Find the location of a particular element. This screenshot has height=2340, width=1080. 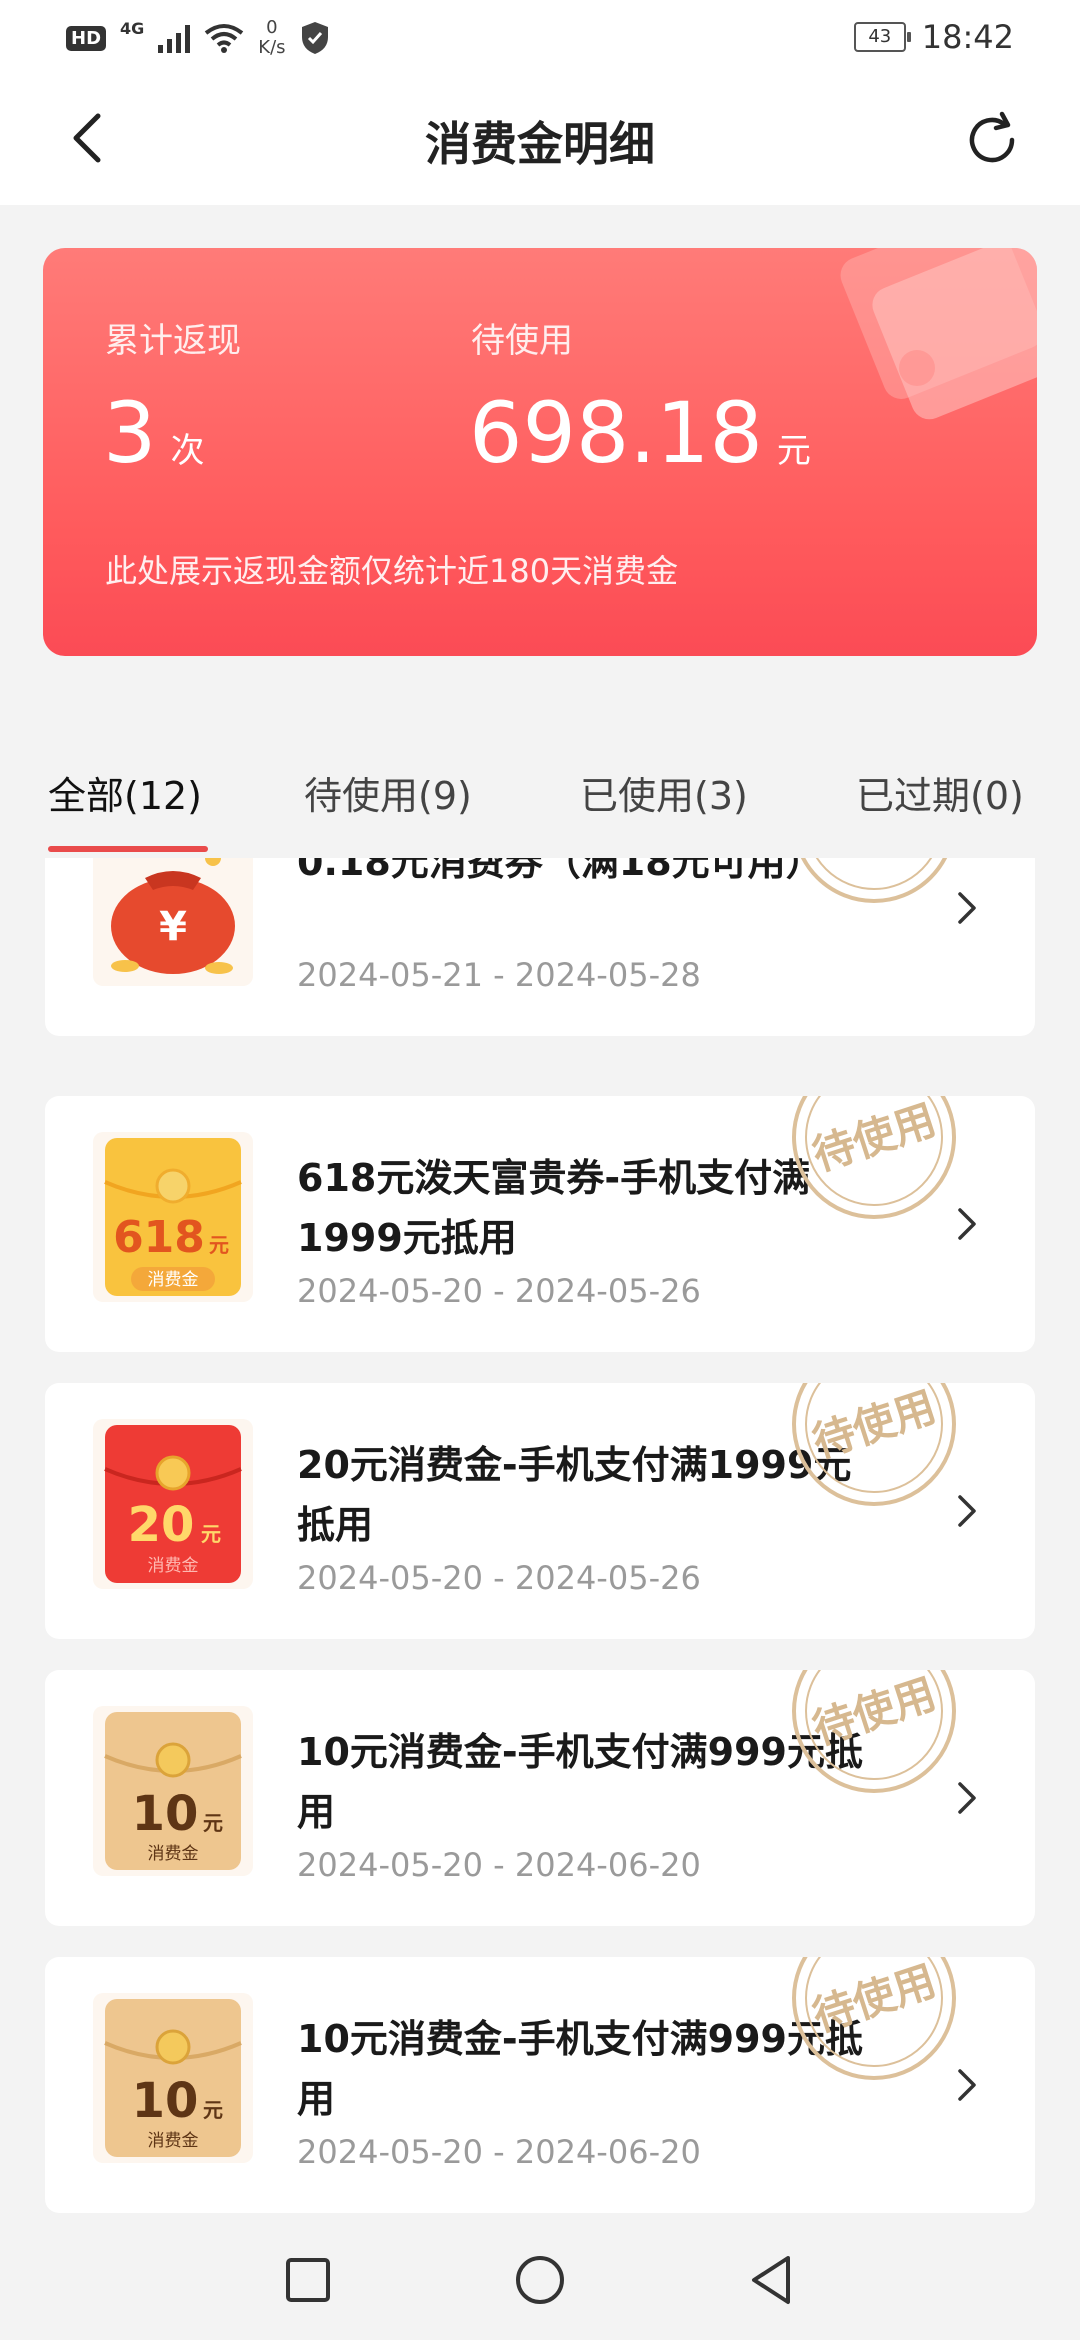

summary-note: 此处展示返现金额仅统计近180天消费金 is located at coordinates (392, 571).